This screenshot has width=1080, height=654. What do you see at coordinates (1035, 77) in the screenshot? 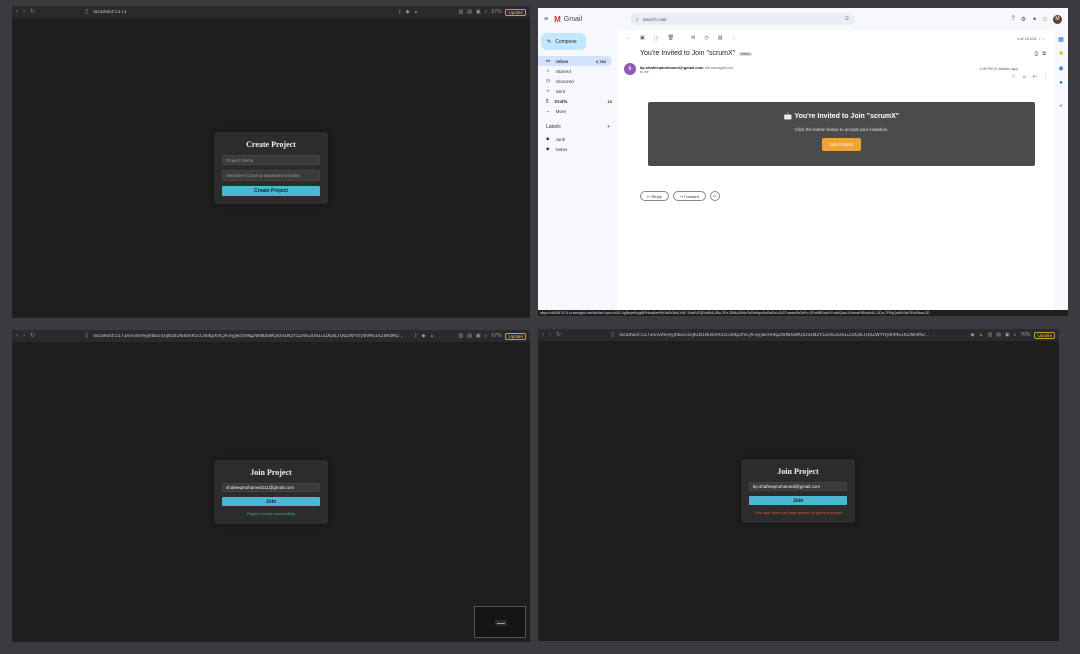
I see `reply-icon: ↩` at bounding box center [1035, 77].